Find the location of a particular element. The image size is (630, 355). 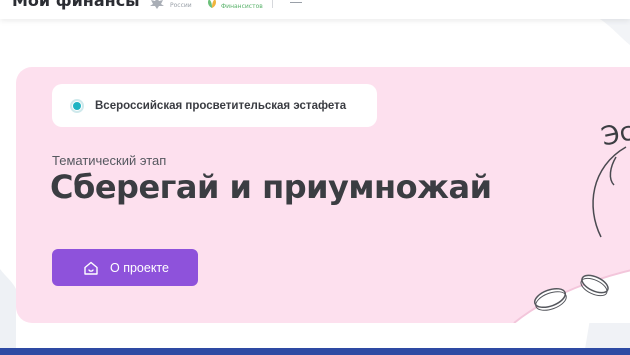

footer-bar is located at coordinates (315, 351).